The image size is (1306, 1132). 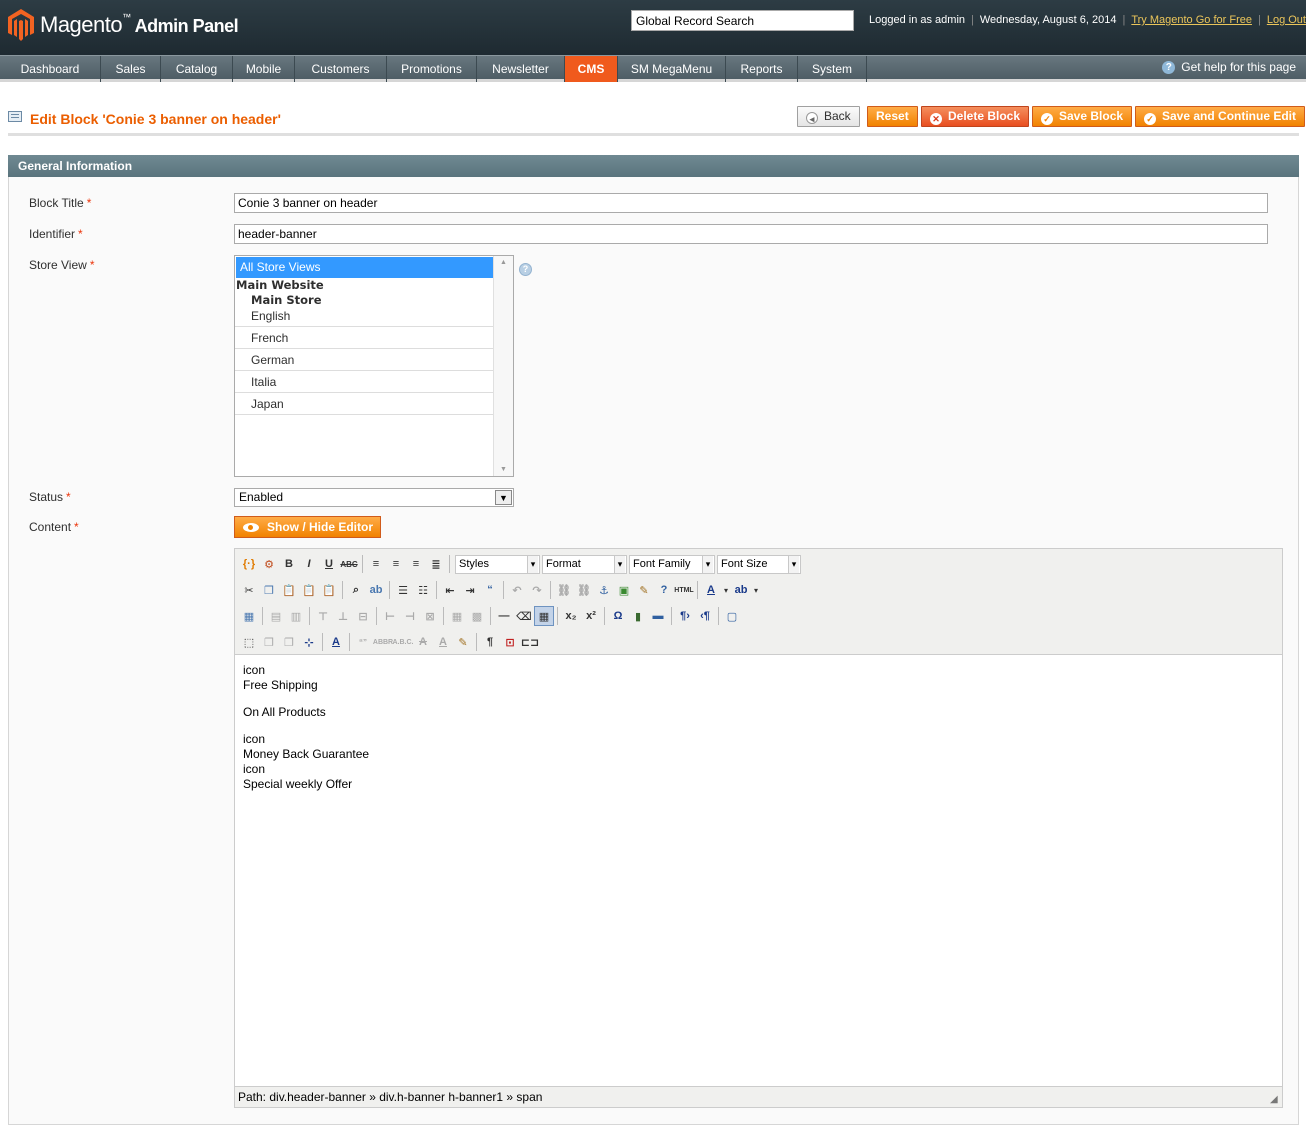 What do you see at coordinates (309, 590) in the screenshot?
I see `paste-text-icon: 📋` at bounding box center [309, 590].